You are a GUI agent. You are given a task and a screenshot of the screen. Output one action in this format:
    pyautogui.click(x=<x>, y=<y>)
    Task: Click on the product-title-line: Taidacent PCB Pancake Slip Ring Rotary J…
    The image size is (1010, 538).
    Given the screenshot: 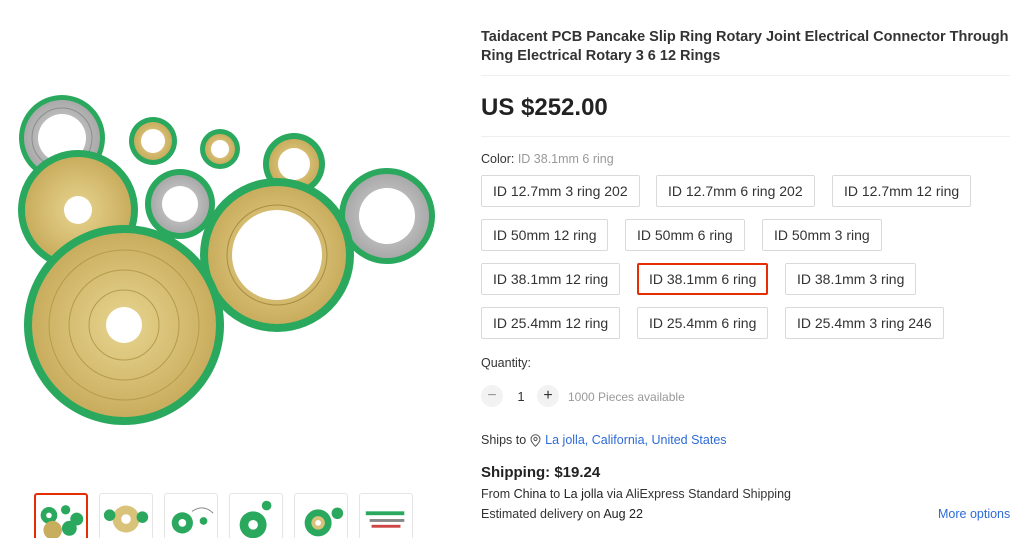 What is the action you would take?
    pyautogui.click(x=745, y=37)
    